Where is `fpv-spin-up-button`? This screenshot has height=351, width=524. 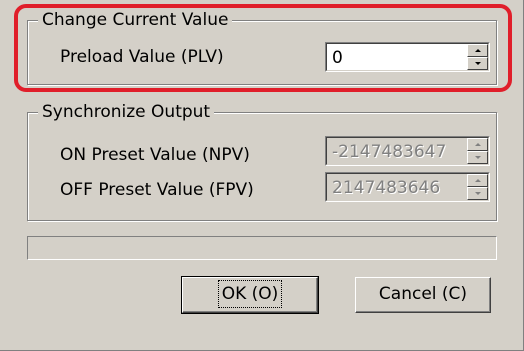 fpv-spin-up-button is located at coordinates (477, 180).